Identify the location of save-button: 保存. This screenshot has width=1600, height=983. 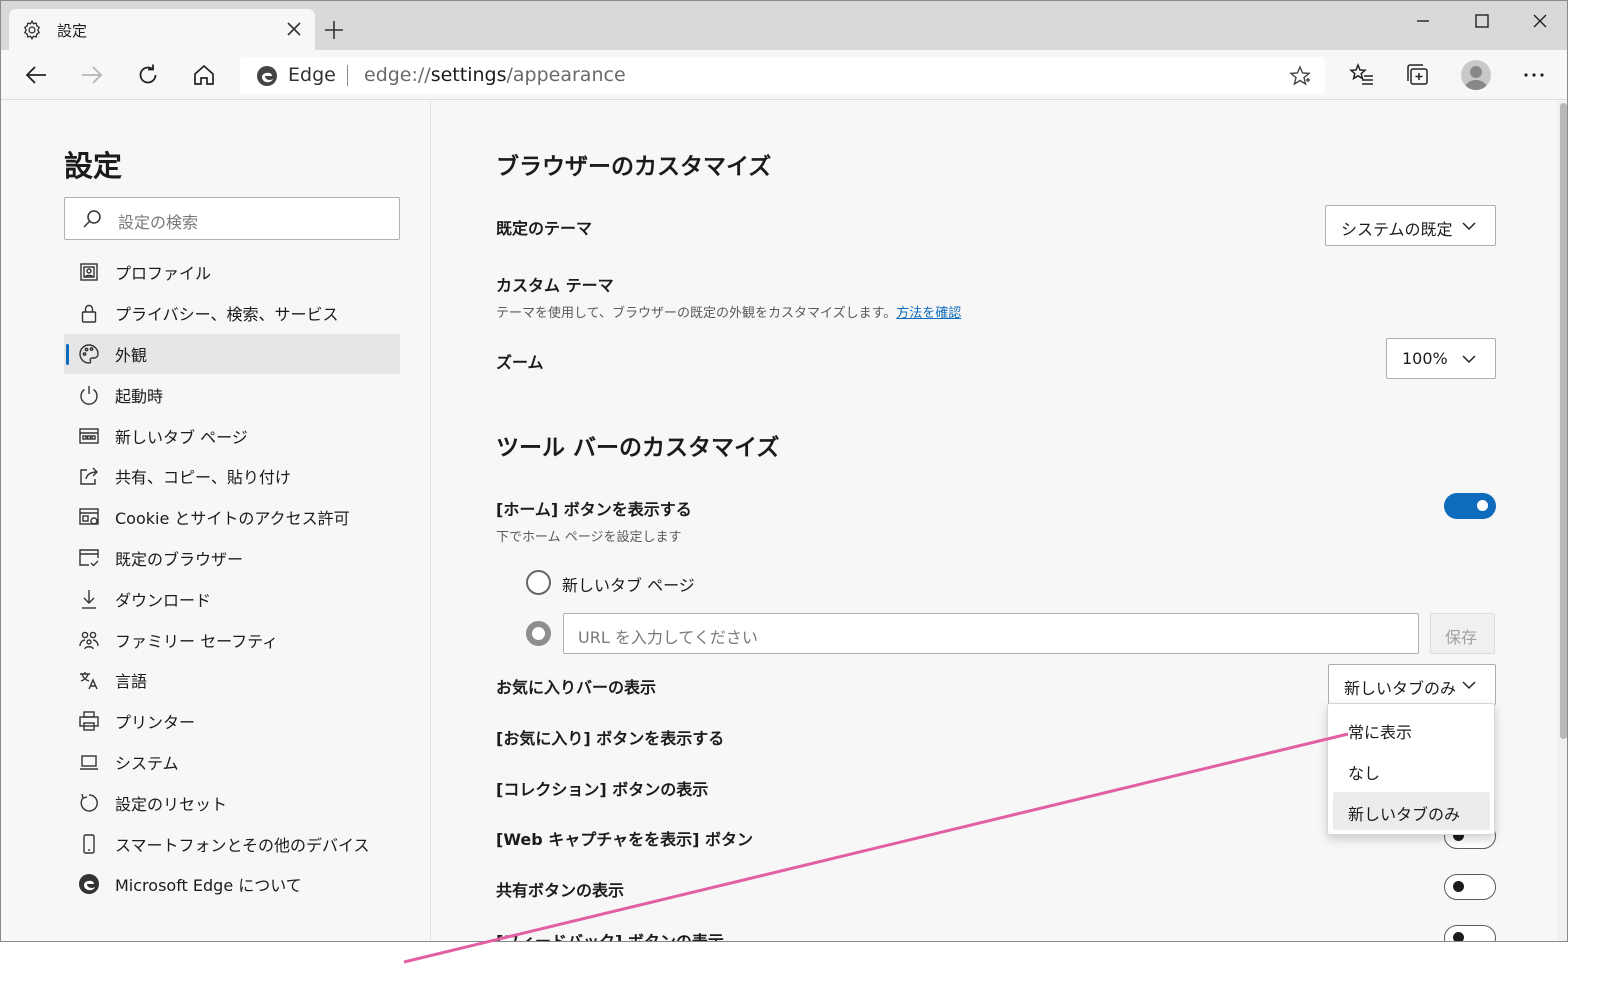
(1462, 633).